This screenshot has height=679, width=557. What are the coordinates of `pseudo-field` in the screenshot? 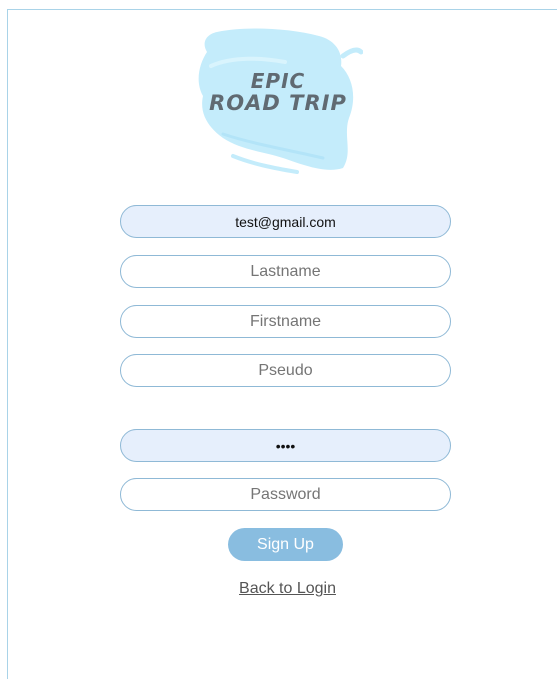 It's located at (285, 370).